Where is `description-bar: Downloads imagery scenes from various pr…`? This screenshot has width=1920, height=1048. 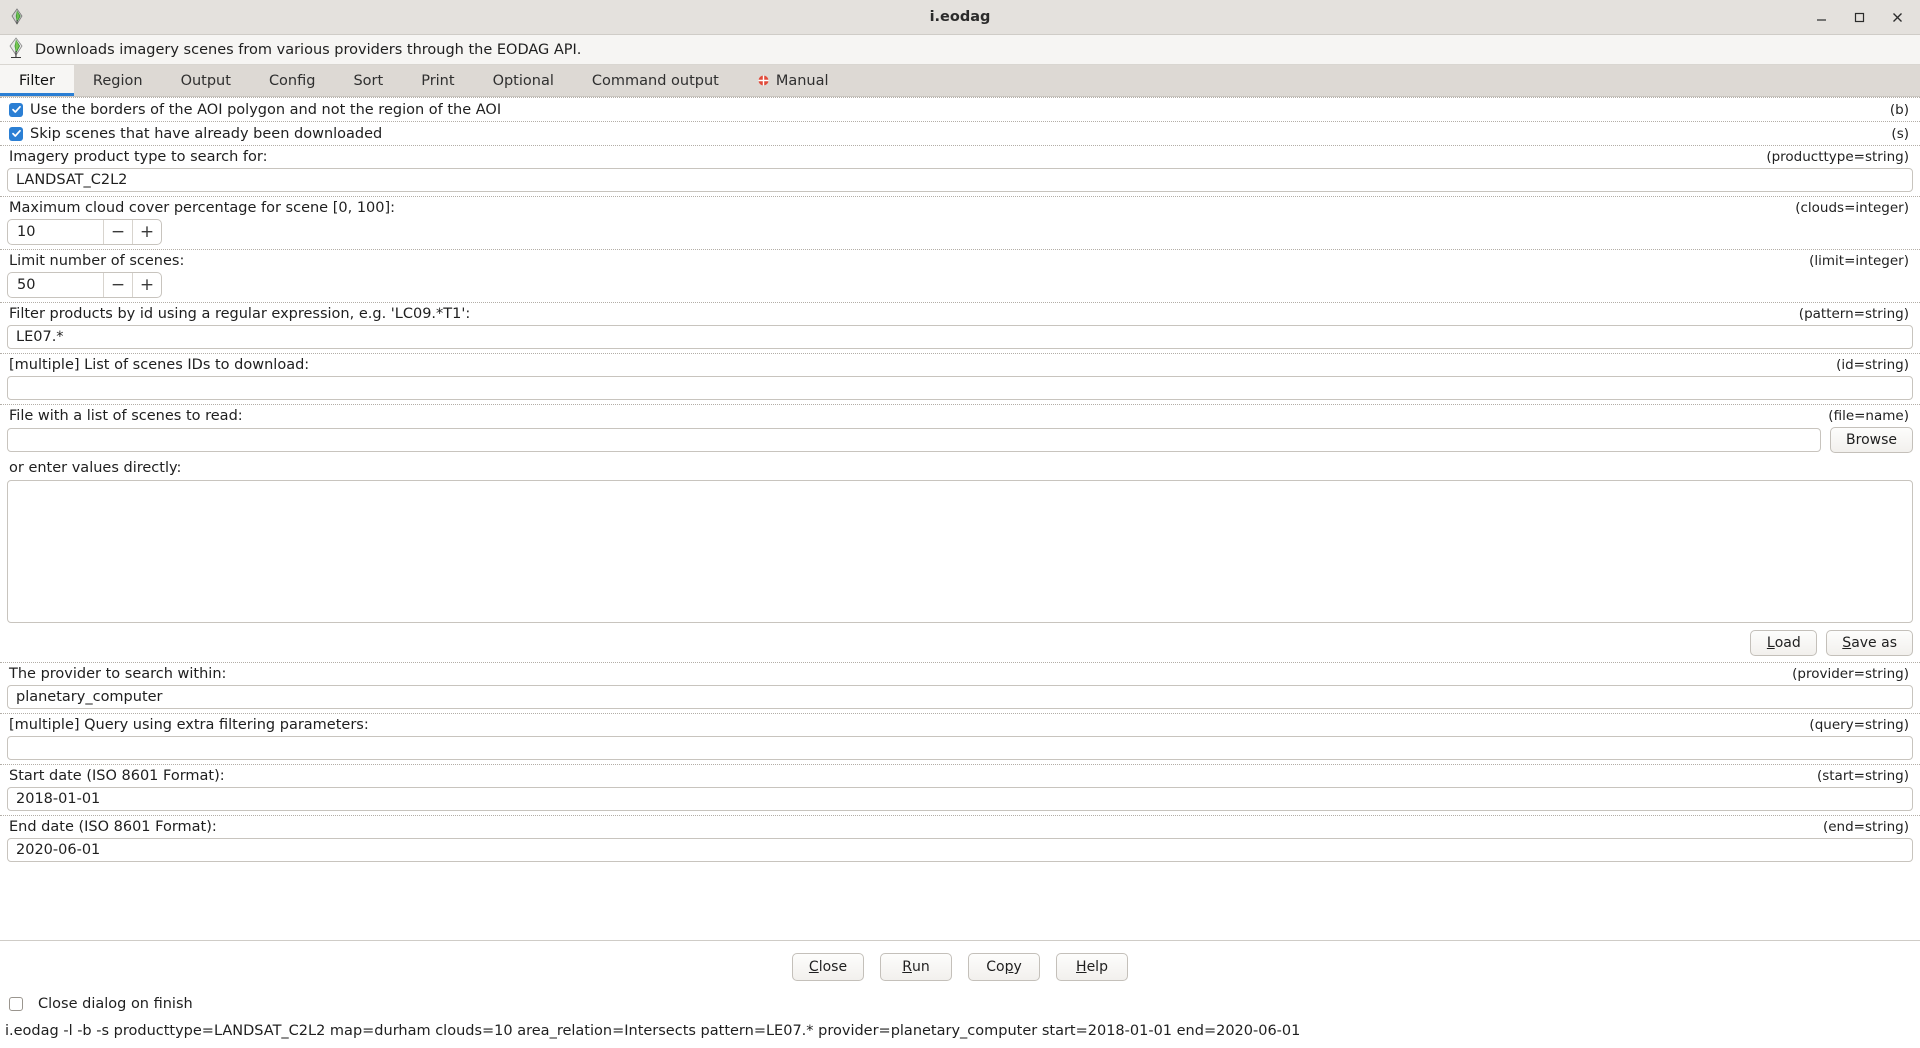
description-bar: Downloads imagery scenes from various pr… is located at coordinates (960, 50).